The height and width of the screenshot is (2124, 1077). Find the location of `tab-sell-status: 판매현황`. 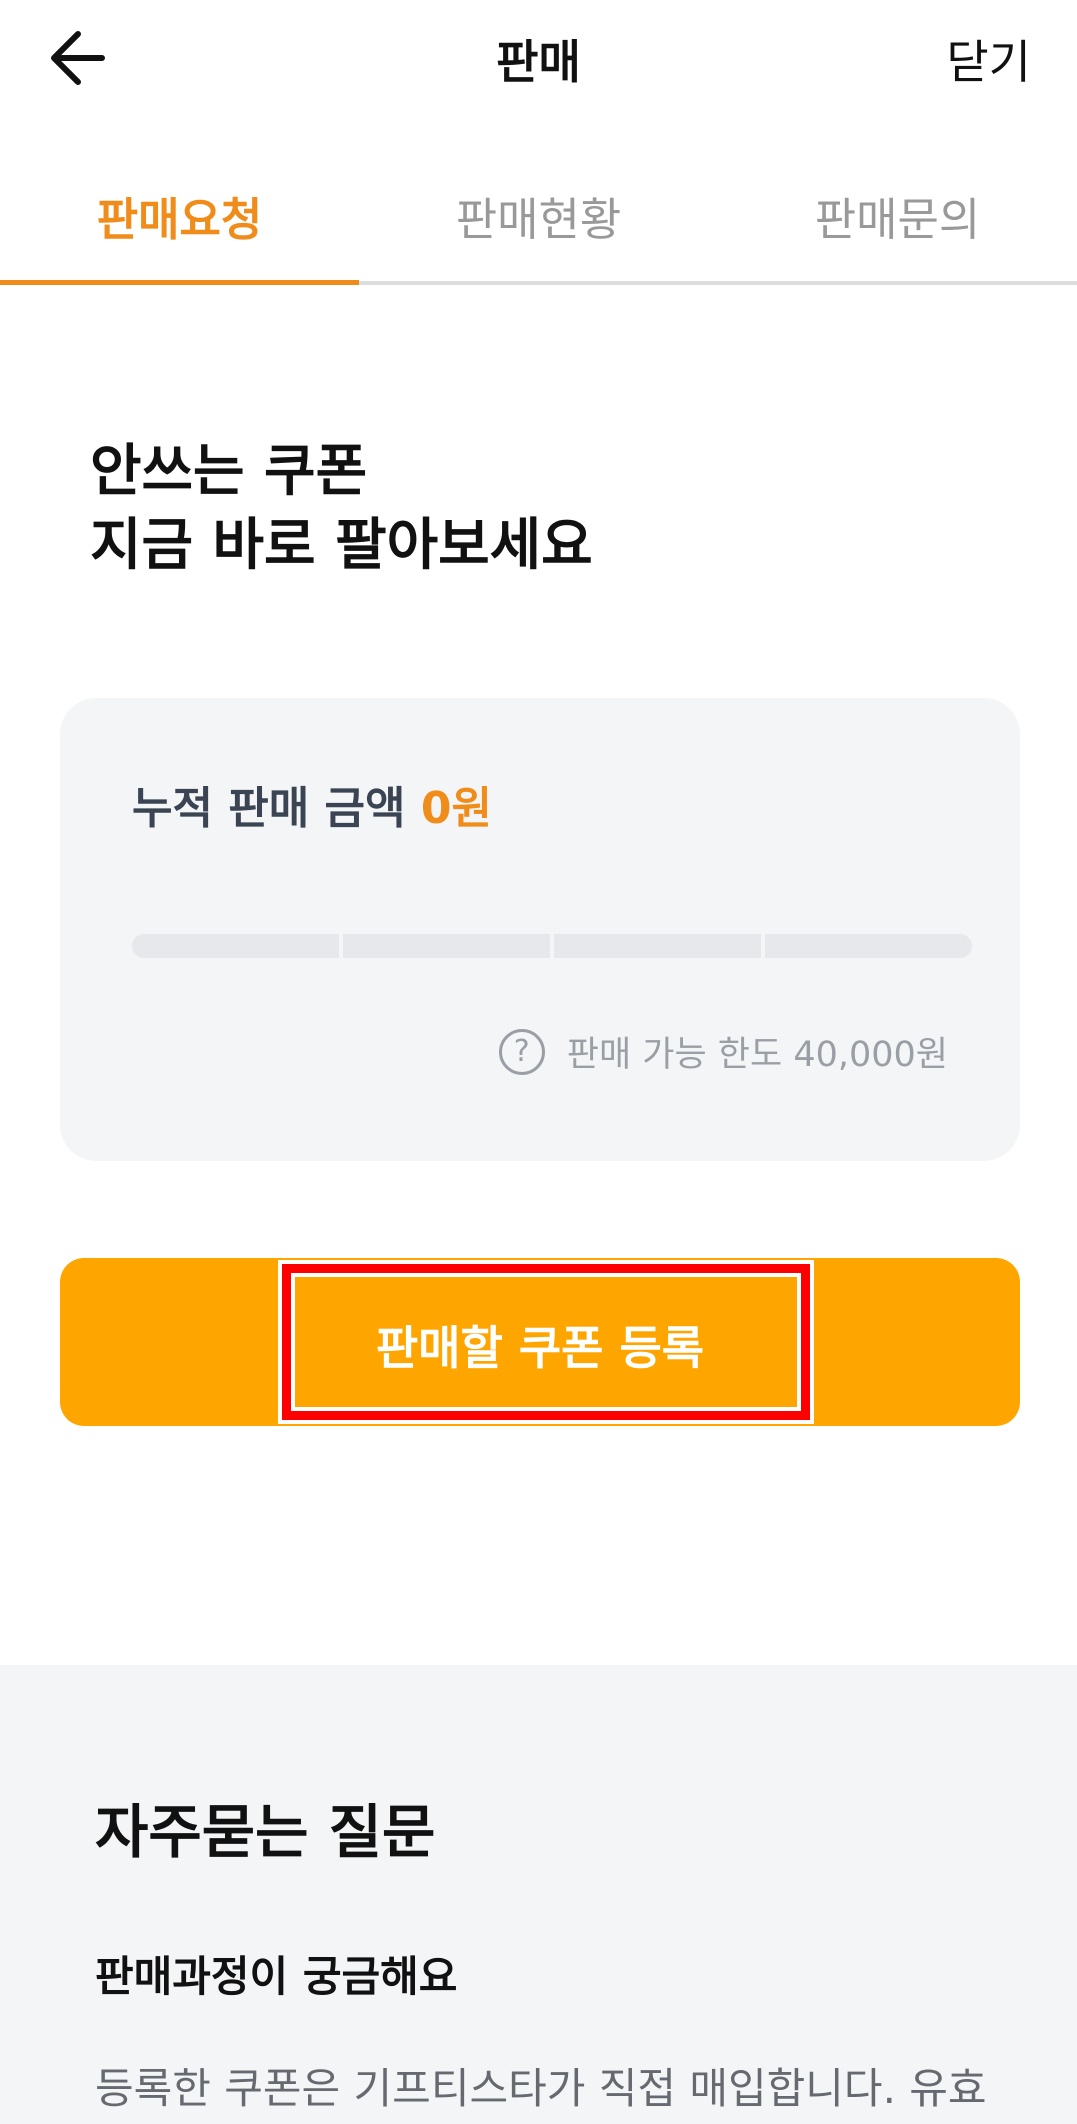

tab-sell-status: 판매현황 is located at coordinates (538, 215).